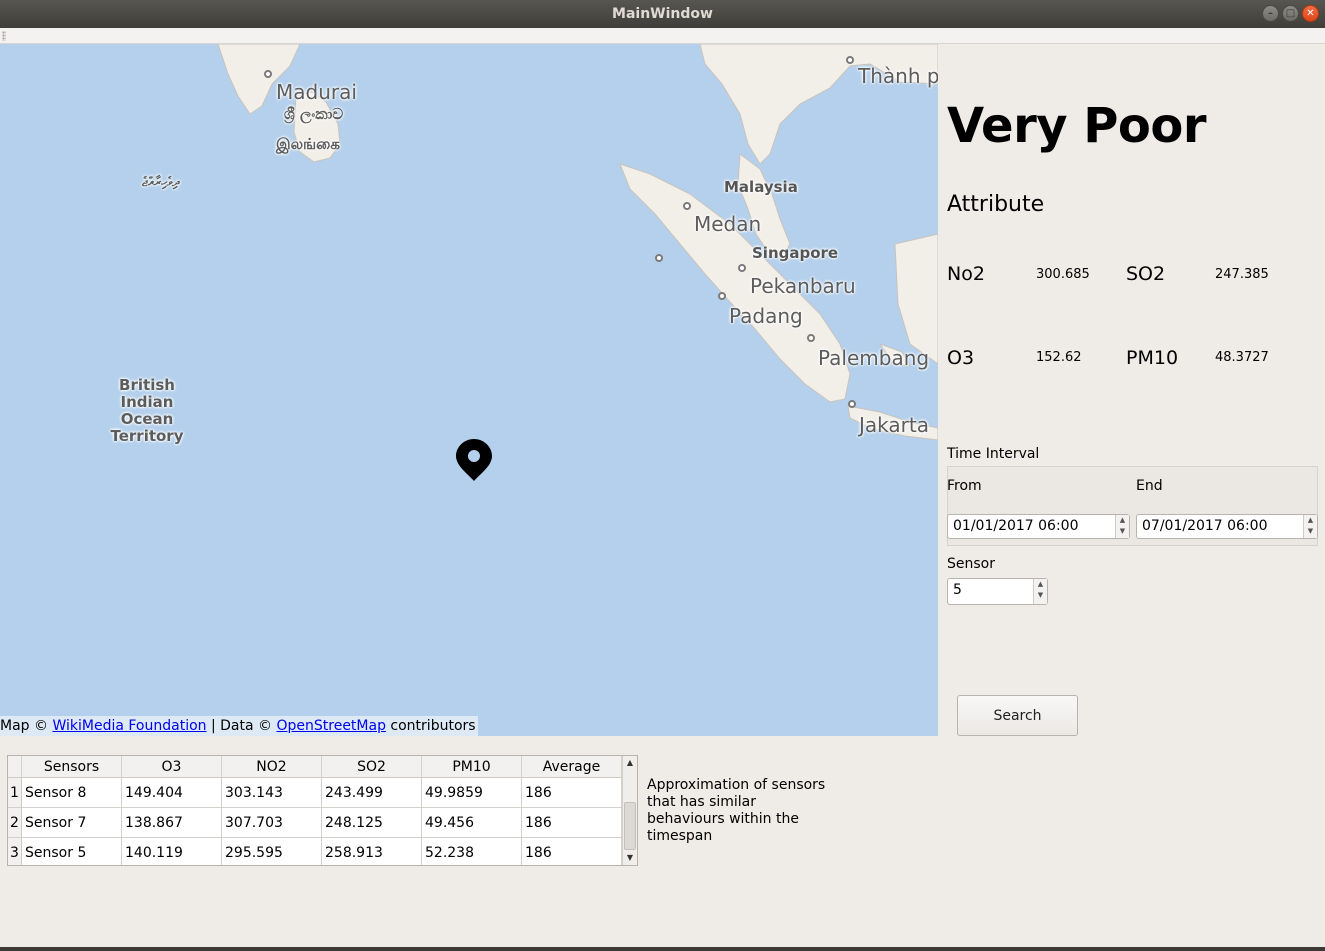 Image resolution: width=1325 pixels, height=951 pixels. I want to click on table-cell: Sensor 7, so click(72, 823).